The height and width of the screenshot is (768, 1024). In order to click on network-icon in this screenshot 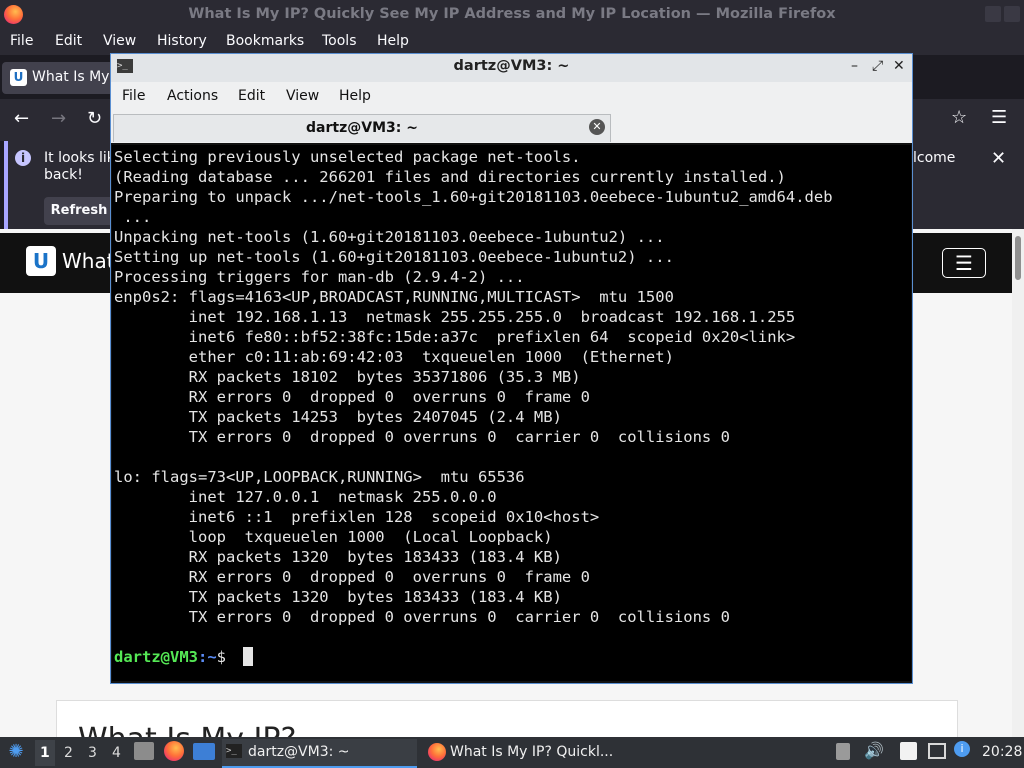, I will do `click(937, 751)`.